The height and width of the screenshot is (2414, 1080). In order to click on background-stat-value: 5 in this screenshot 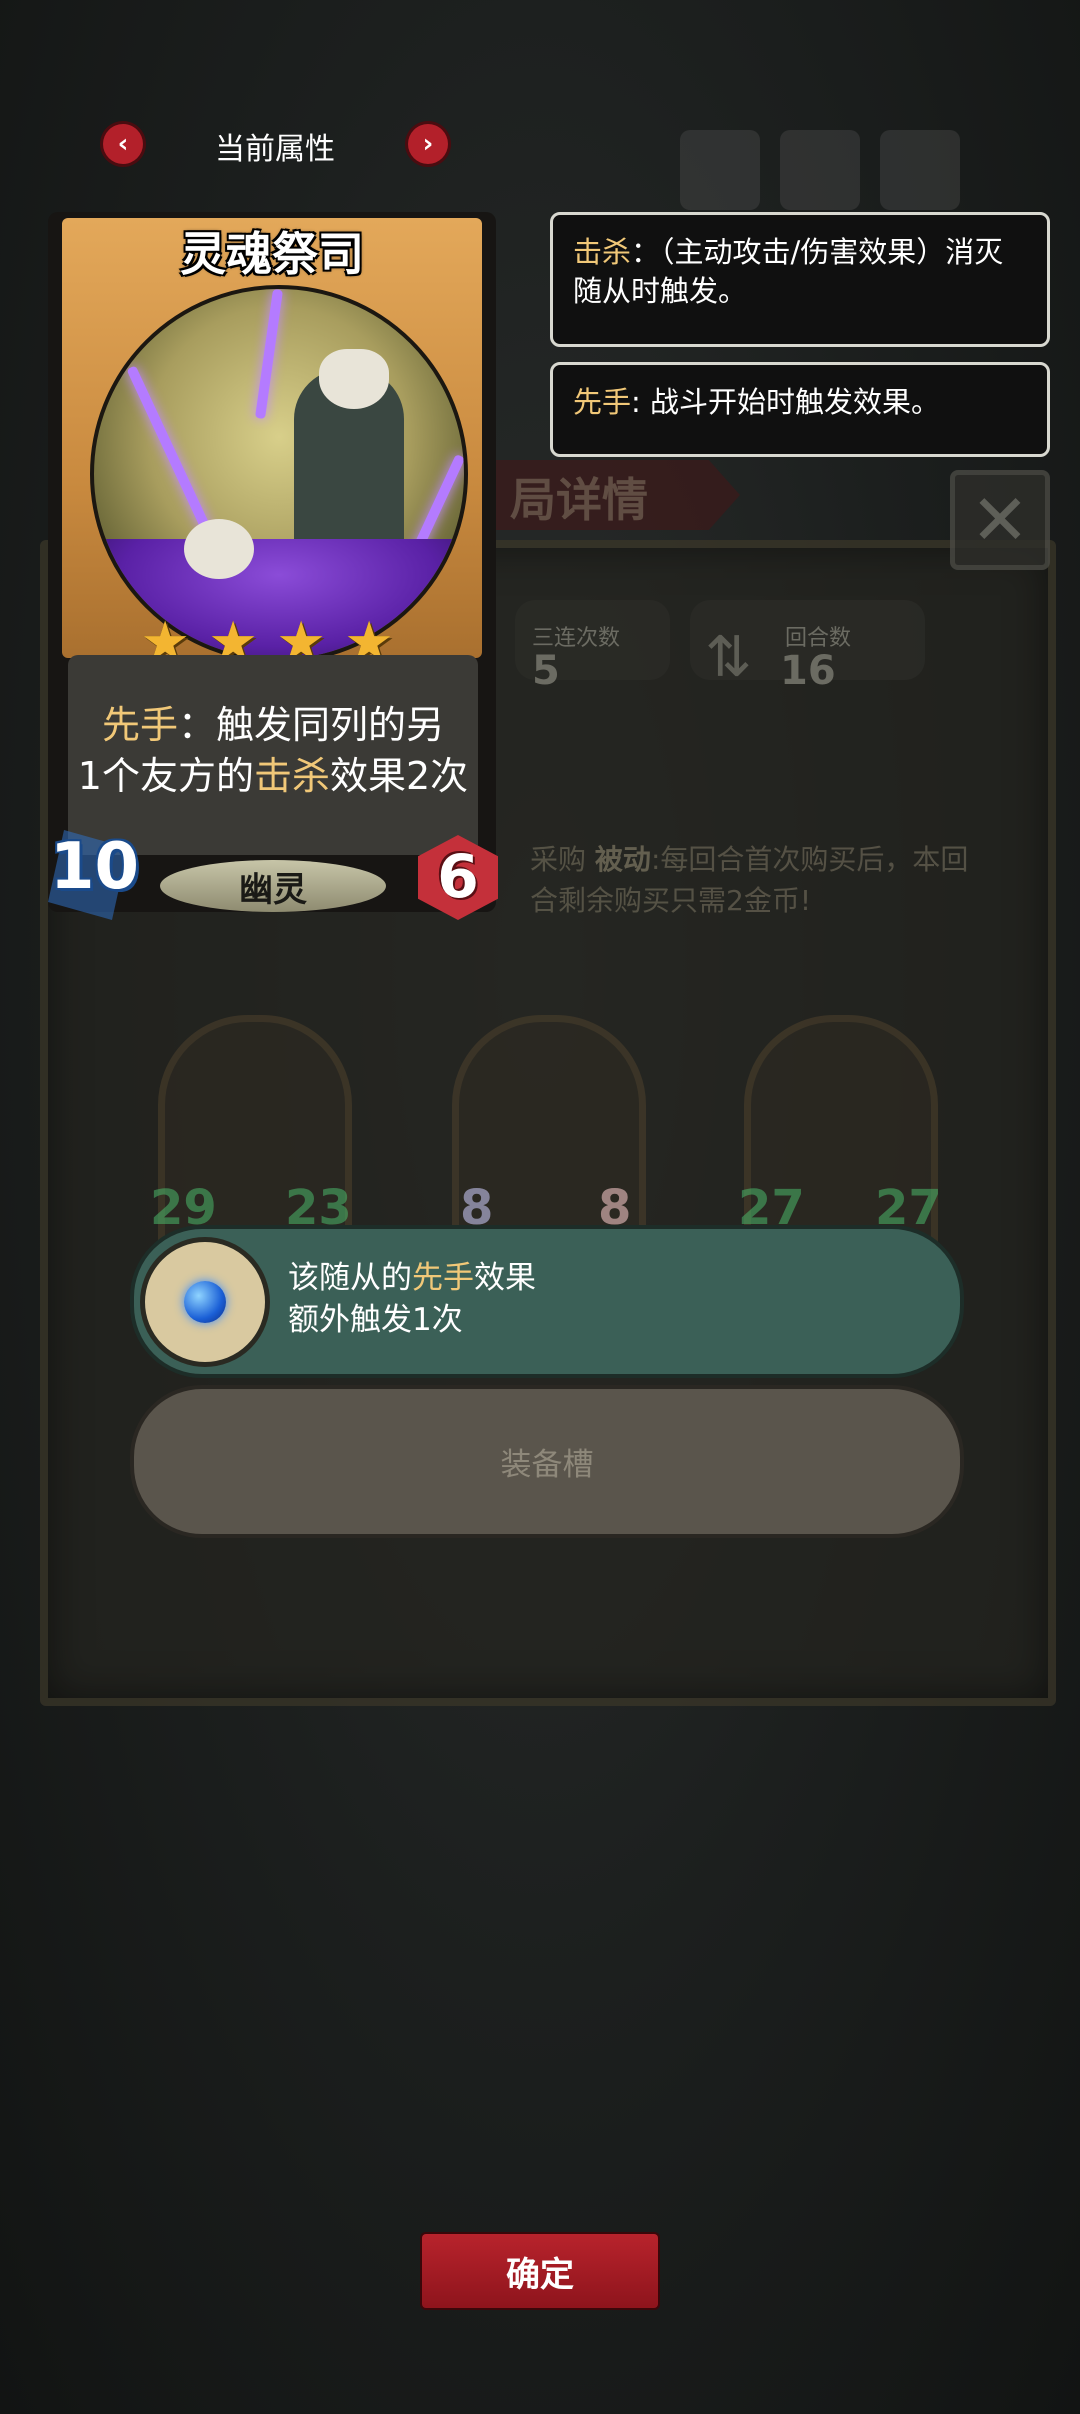, I will do `click(546, 671)`.